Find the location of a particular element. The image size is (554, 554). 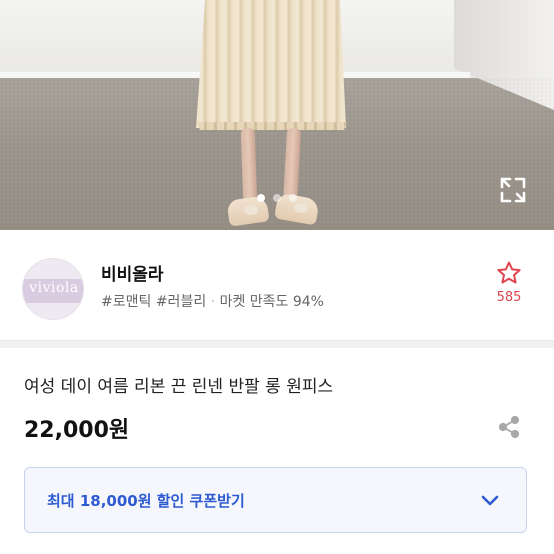

seller-name: 비비올라 is located at coordinates (132, 272).